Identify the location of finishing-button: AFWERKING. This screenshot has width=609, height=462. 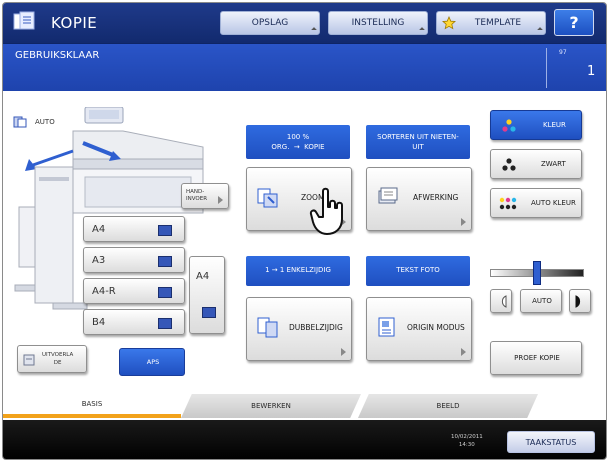
(419, 199).